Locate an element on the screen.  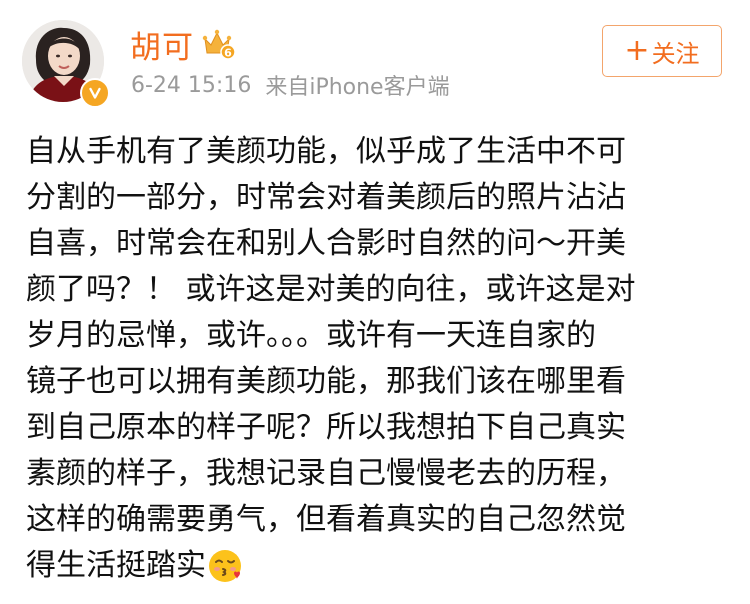
follow-button-label: 关注 is located at coordinates (675, 53).